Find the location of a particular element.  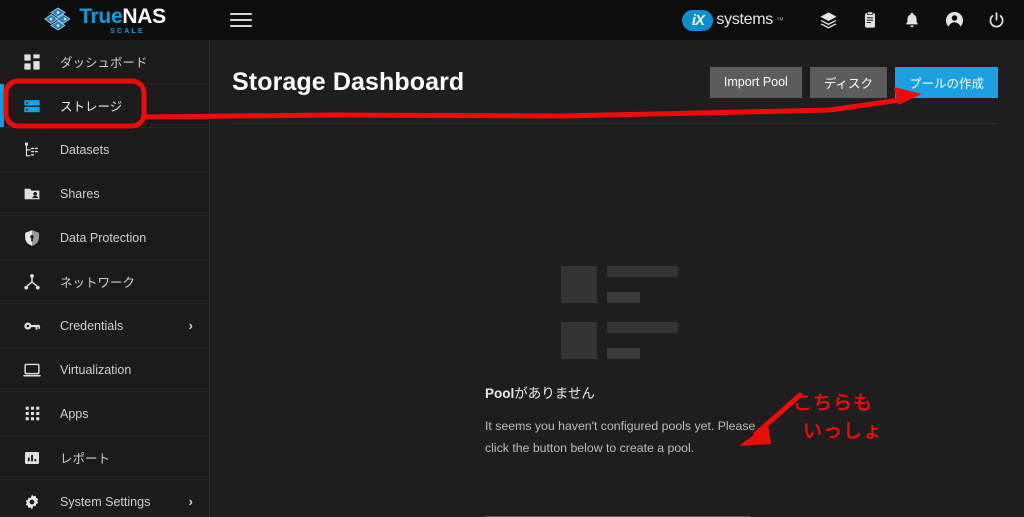

truenas-wordmark: TrueNAS SCALE is located at coordinates (122, 20).